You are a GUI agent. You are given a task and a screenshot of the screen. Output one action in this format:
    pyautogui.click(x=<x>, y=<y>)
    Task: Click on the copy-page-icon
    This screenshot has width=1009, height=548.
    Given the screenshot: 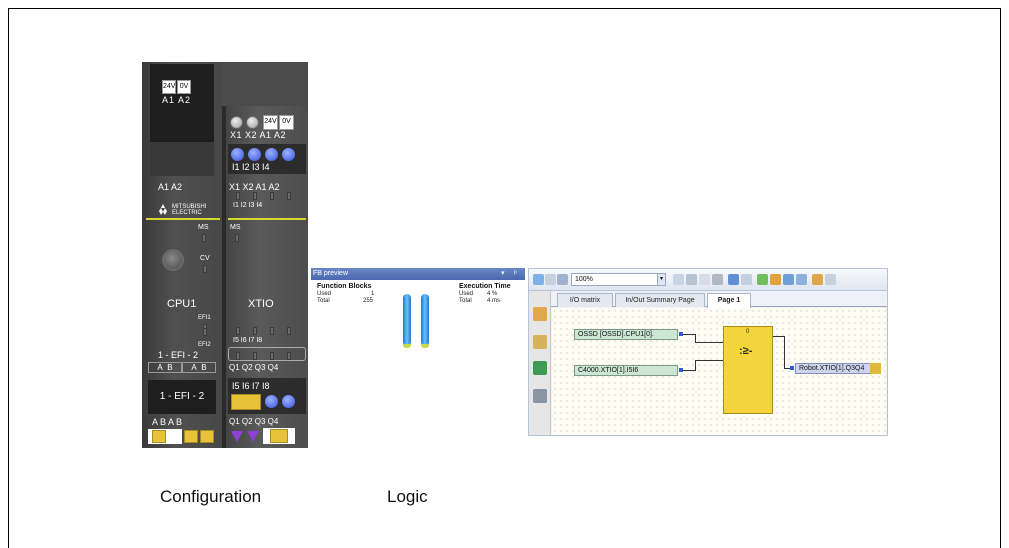 What is the action you would take?
    pyautogui.click(x=678, y=279)
    